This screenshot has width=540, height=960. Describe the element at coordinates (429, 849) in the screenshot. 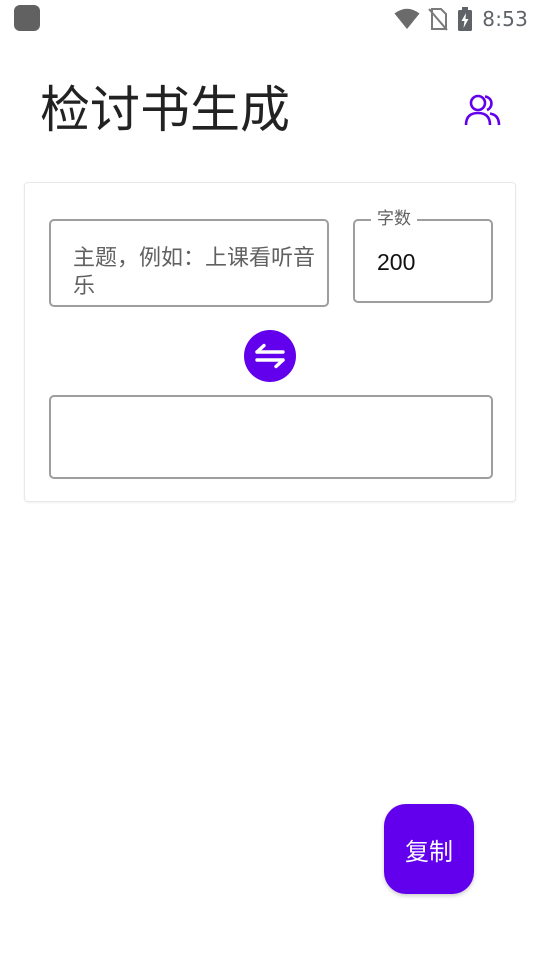

I see `copy-button: 复制` at that location.